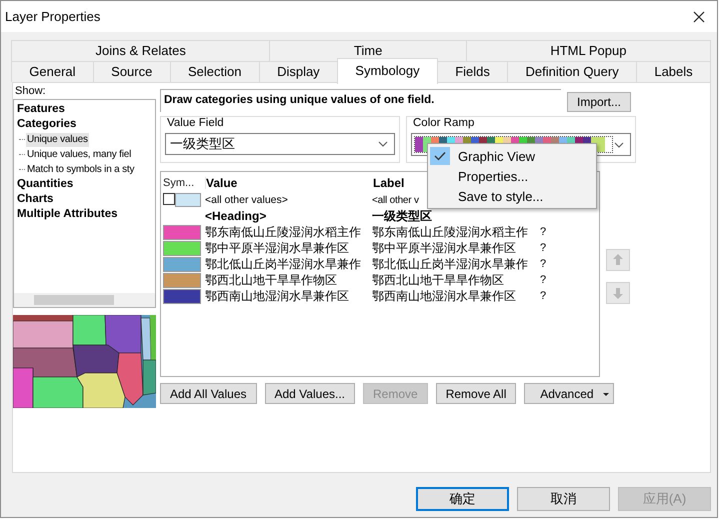 The width and height of the screenshot is (726, 522). Describe the element at coordinates (569, 393) in the screenshot. I see `action-button: Advanced` at that location.